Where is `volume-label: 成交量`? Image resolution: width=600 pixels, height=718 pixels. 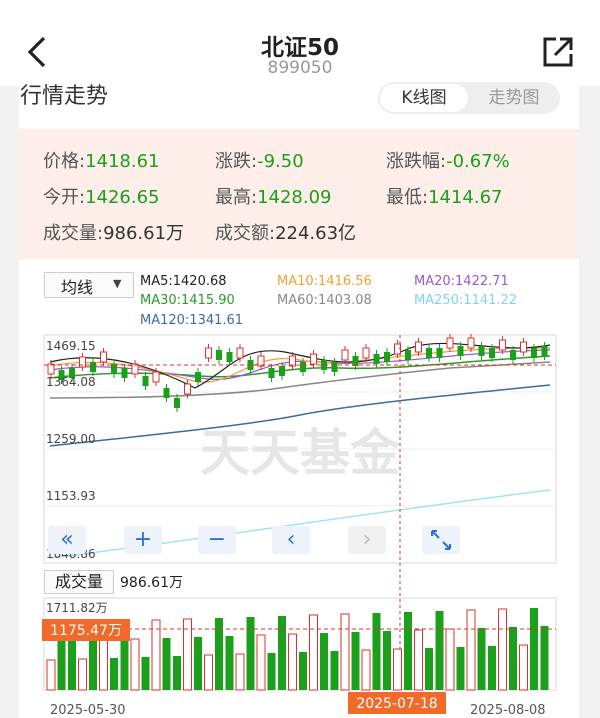 volume-label: 成交量 is located at coordinates (79, 582).